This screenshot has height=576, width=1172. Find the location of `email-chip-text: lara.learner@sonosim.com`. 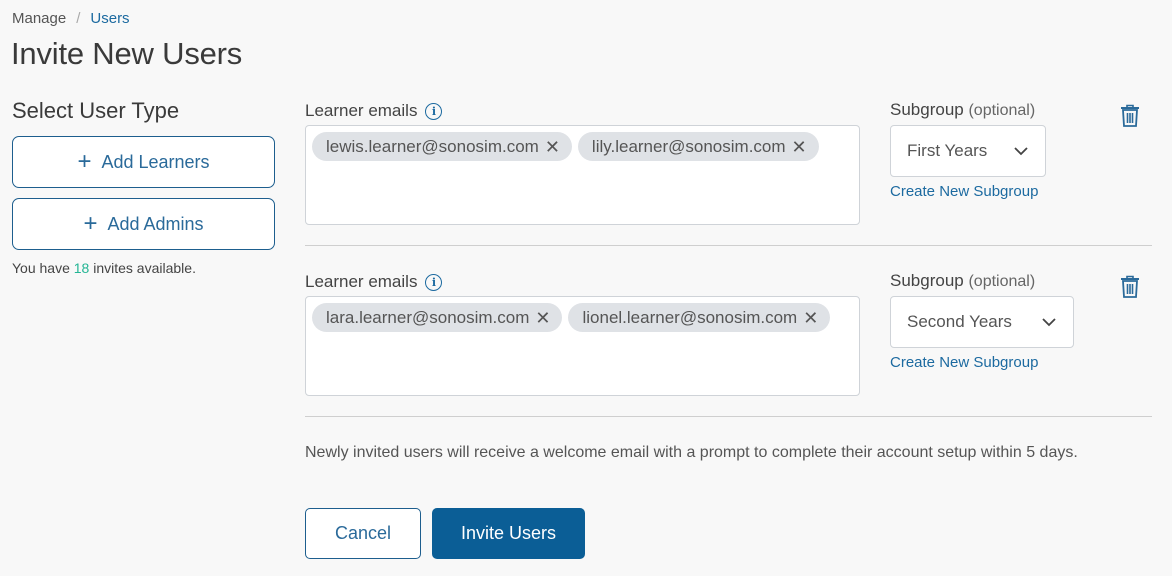

email-chip-text: lara.learner@sonosim.com is located at coordinates (428, 317).